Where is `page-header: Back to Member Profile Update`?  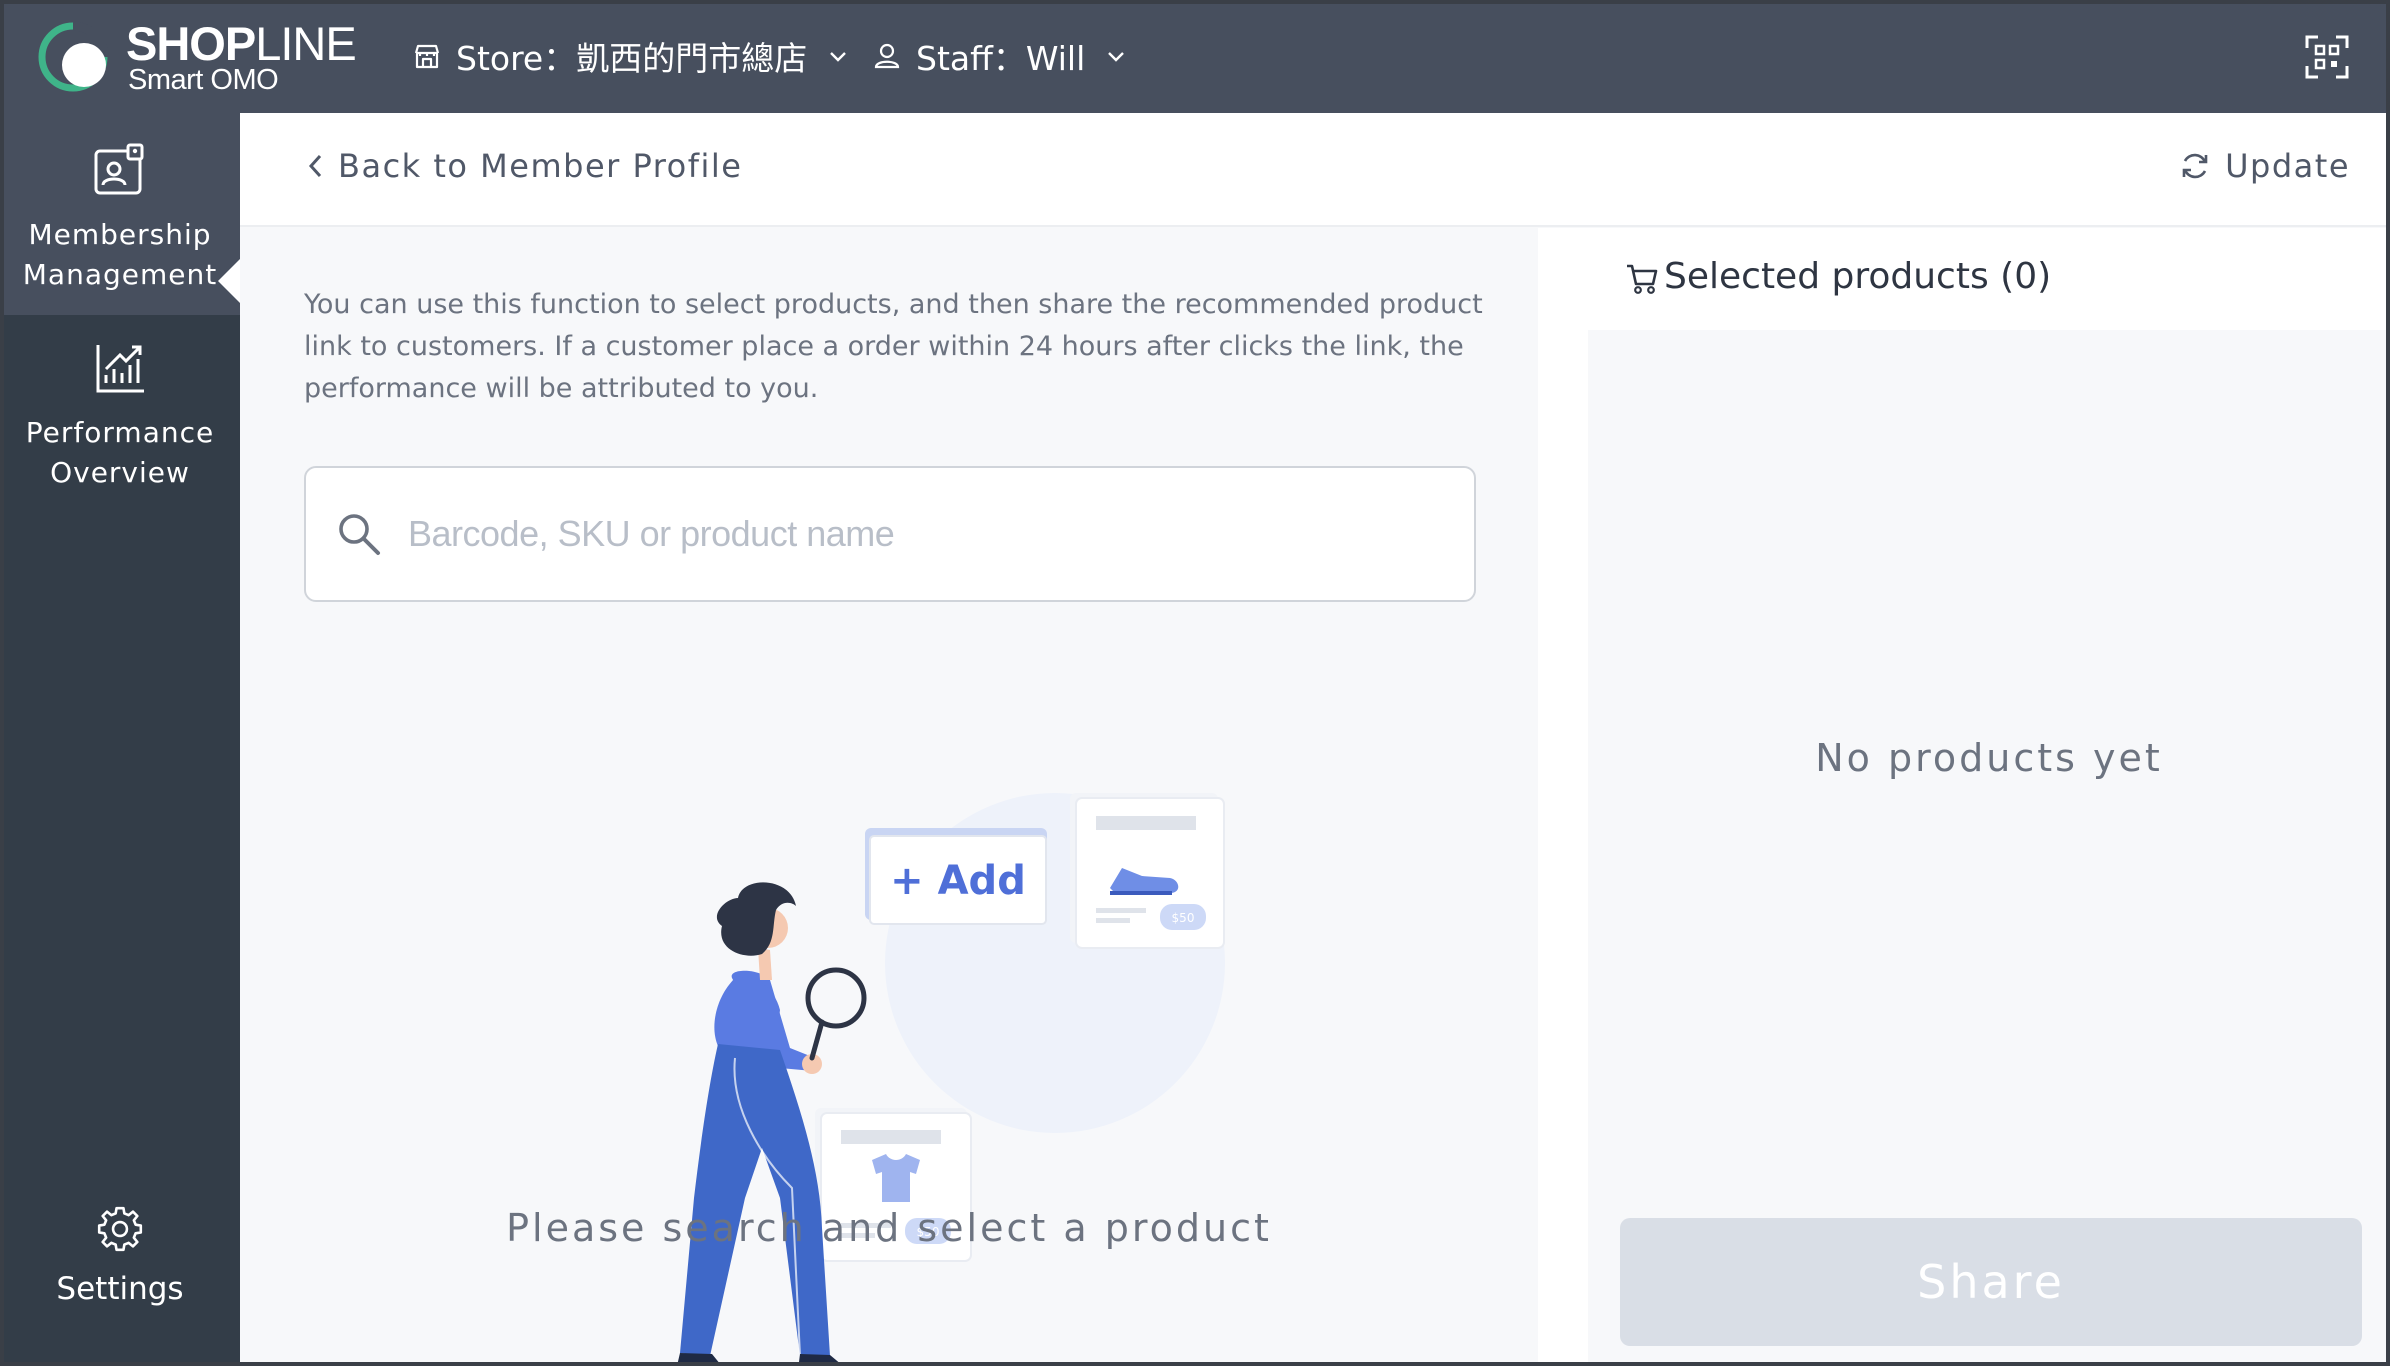
page-header: Back to Member Profile Update is located at coordinates (1315, 170).